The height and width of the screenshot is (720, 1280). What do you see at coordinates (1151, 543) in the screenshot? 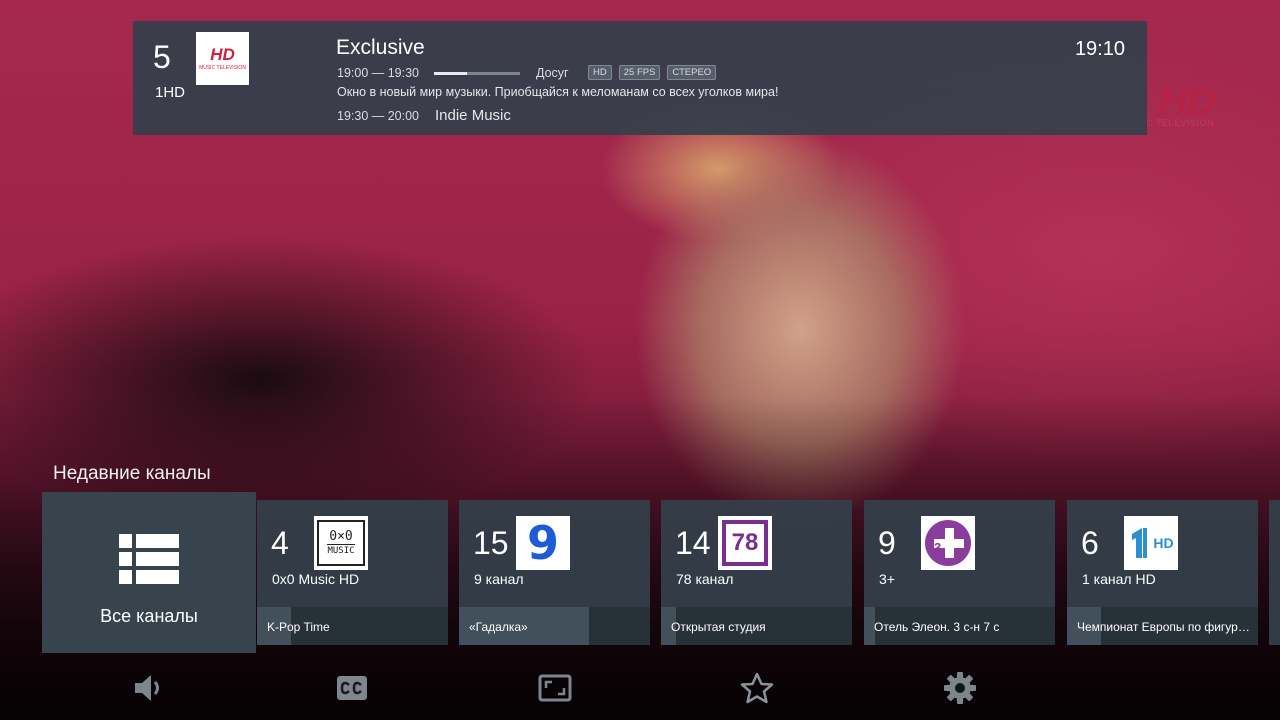
I see `1kanal-hd-logo: HD` at bounding box center [1151, 543].